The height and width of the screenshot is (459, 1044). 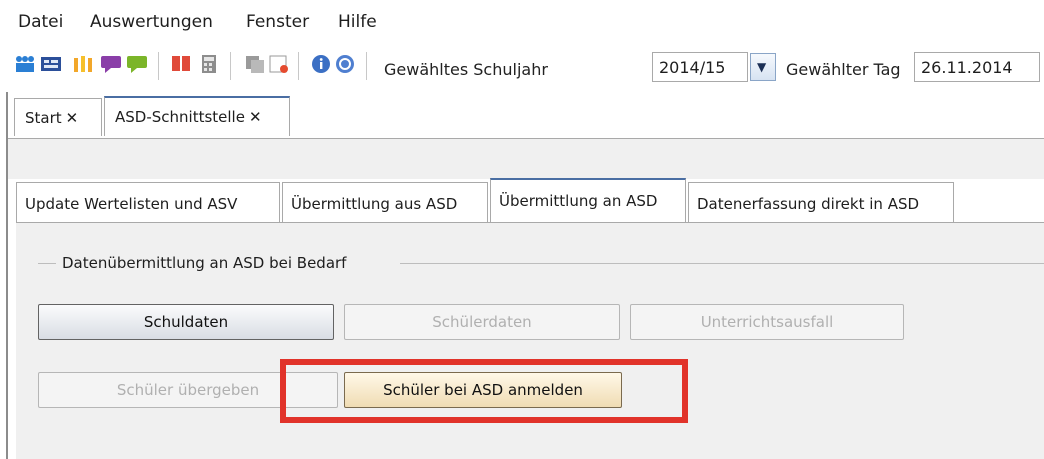 I want to click on subtab-uebermittlung-aus-asd: Übermittlung aus ASD, so click(x=385, y=202).